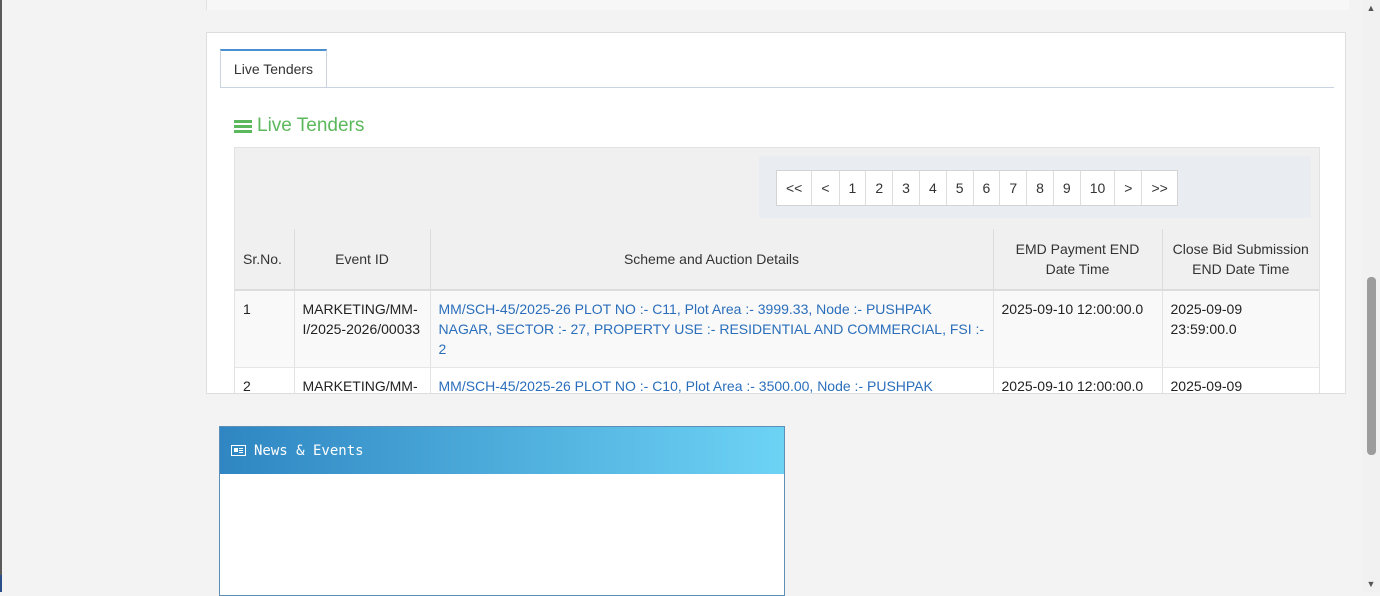 The height and width of the screenshot is (596, 1380). Describe the element at coordinates (1040, 188) in the screenshot. I see `pager-page-8: 8` at that location.